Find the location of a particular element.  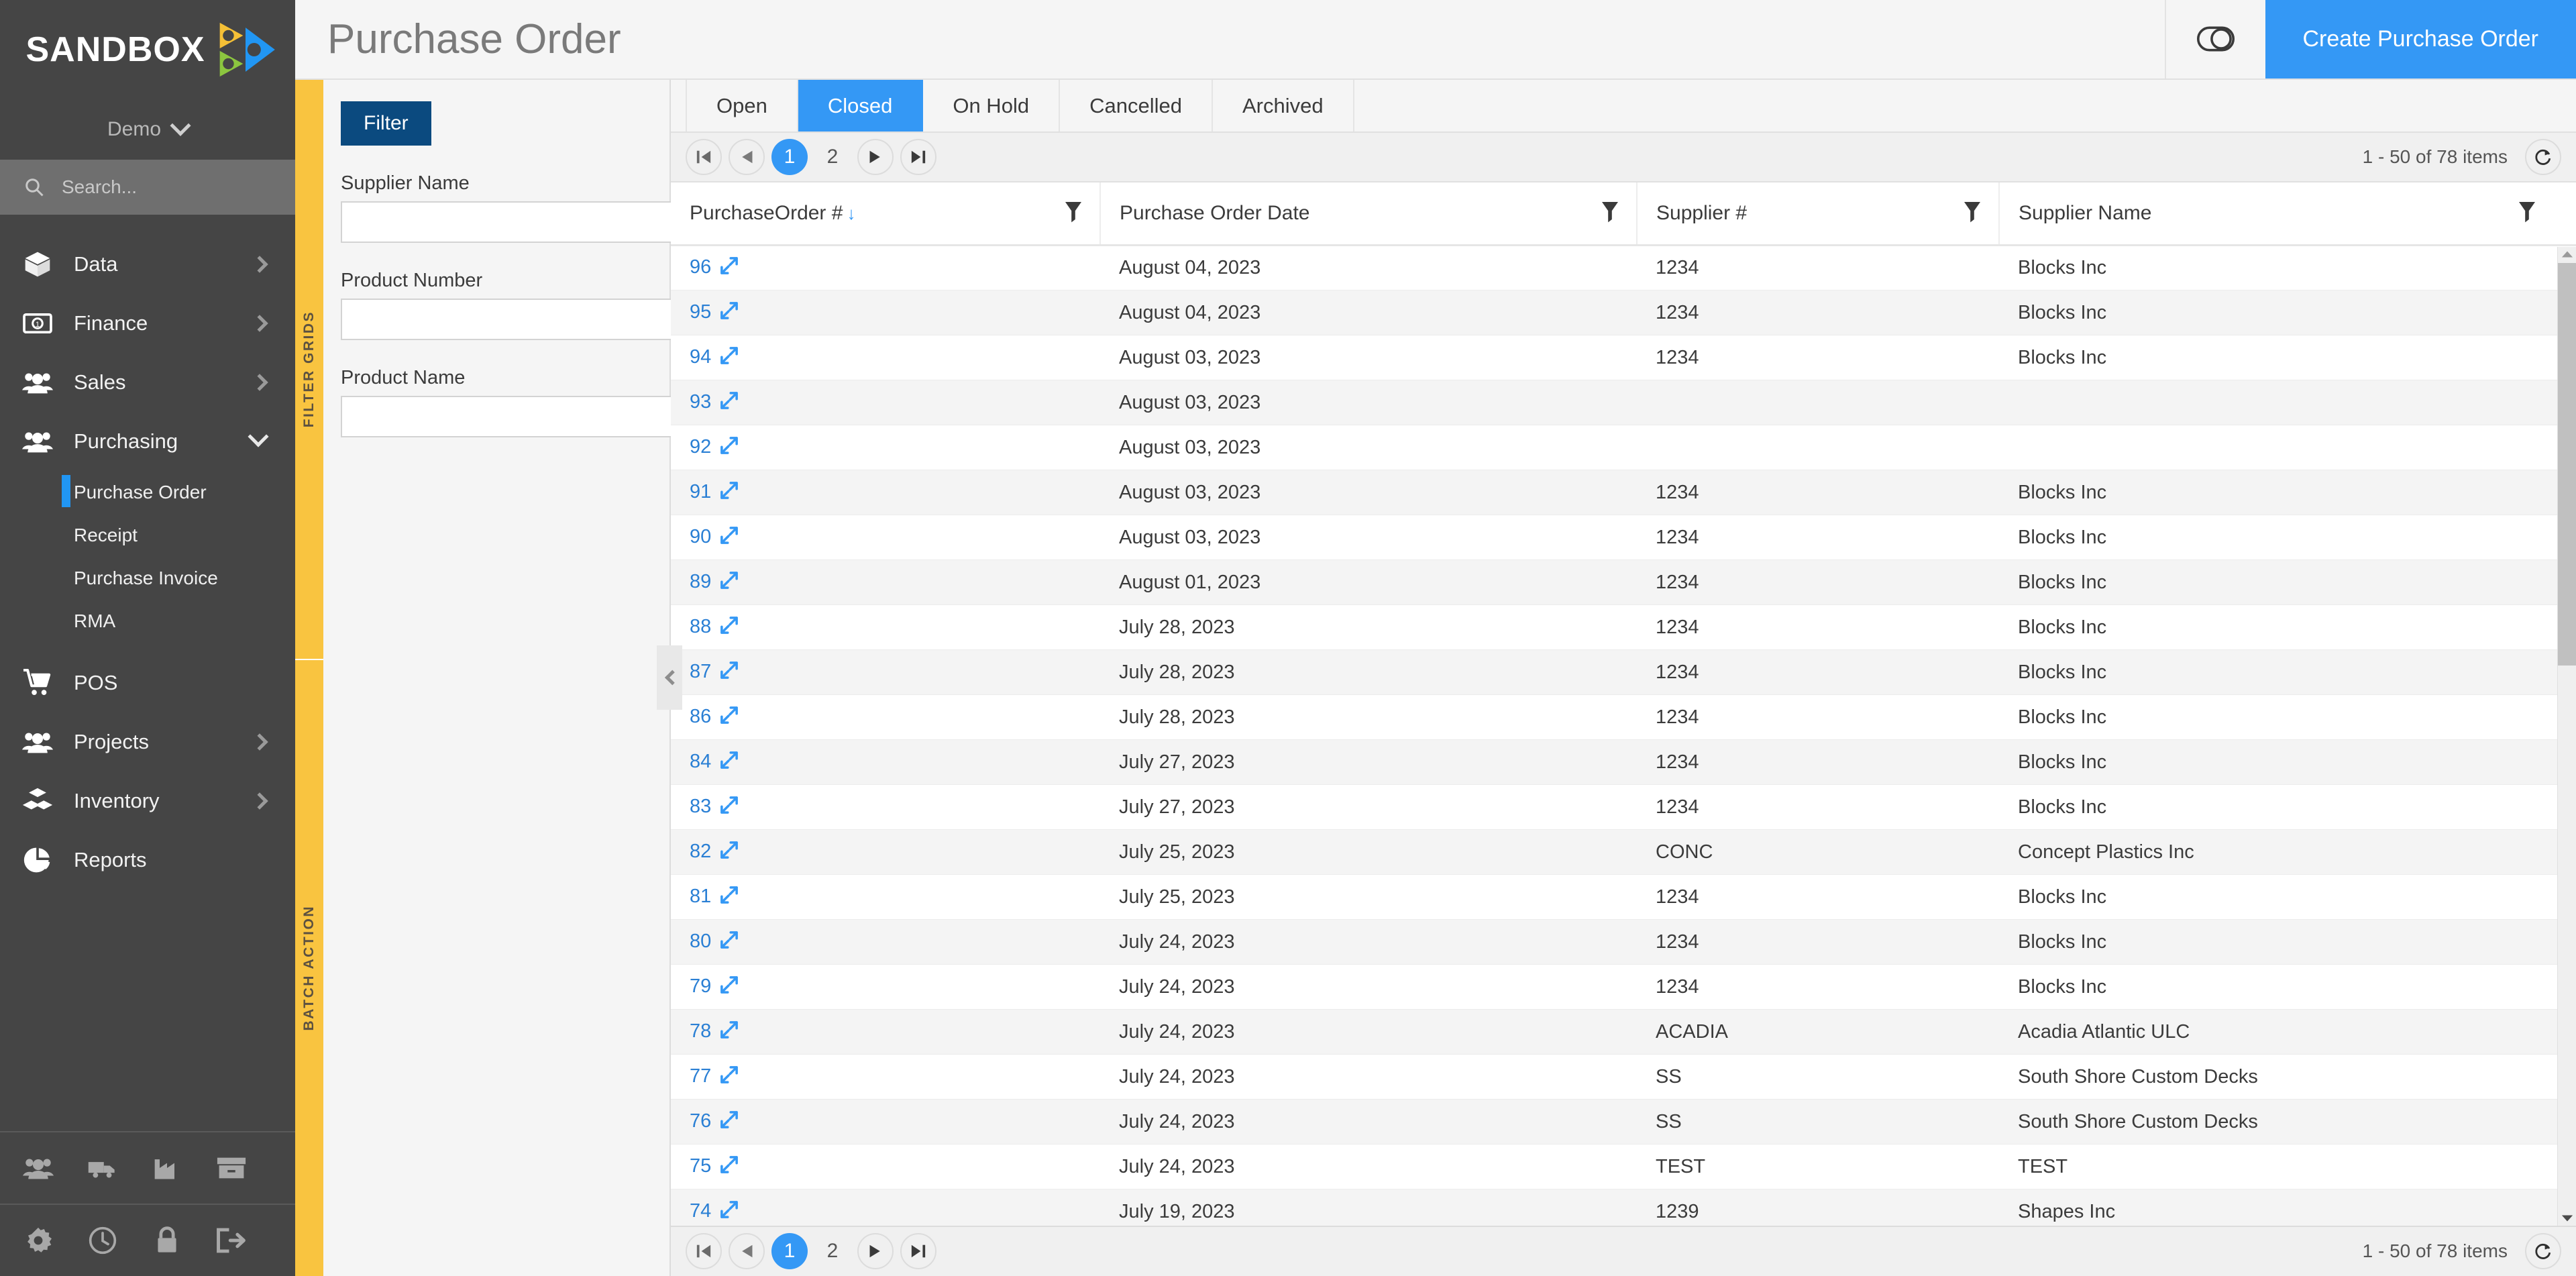

table-row: 81 July 25, 2023 1234 Blocks Inc is located at coordinates (1623, 897).